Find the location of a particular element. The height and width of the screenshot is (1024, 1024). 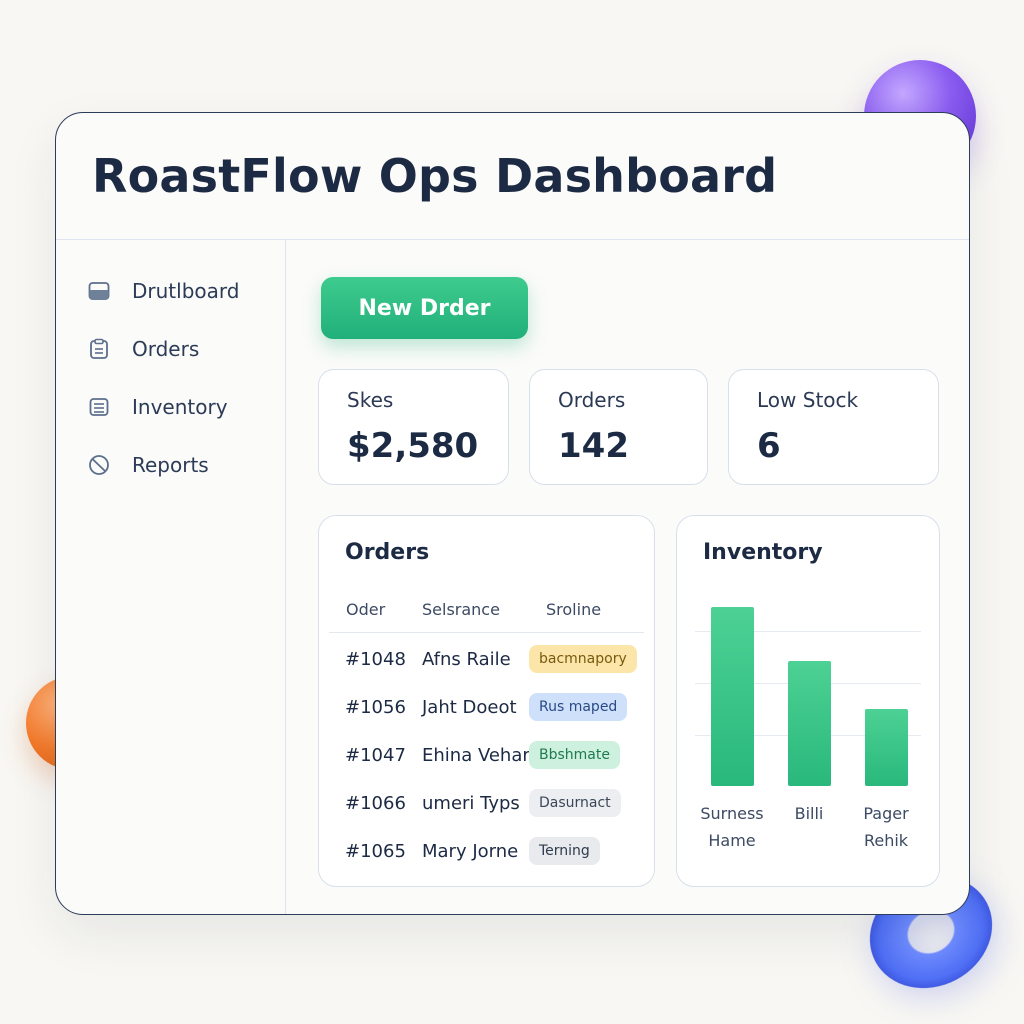

table-row: #1047 Ehina Vehart Bbshmate is located at coordinates (486, 757).